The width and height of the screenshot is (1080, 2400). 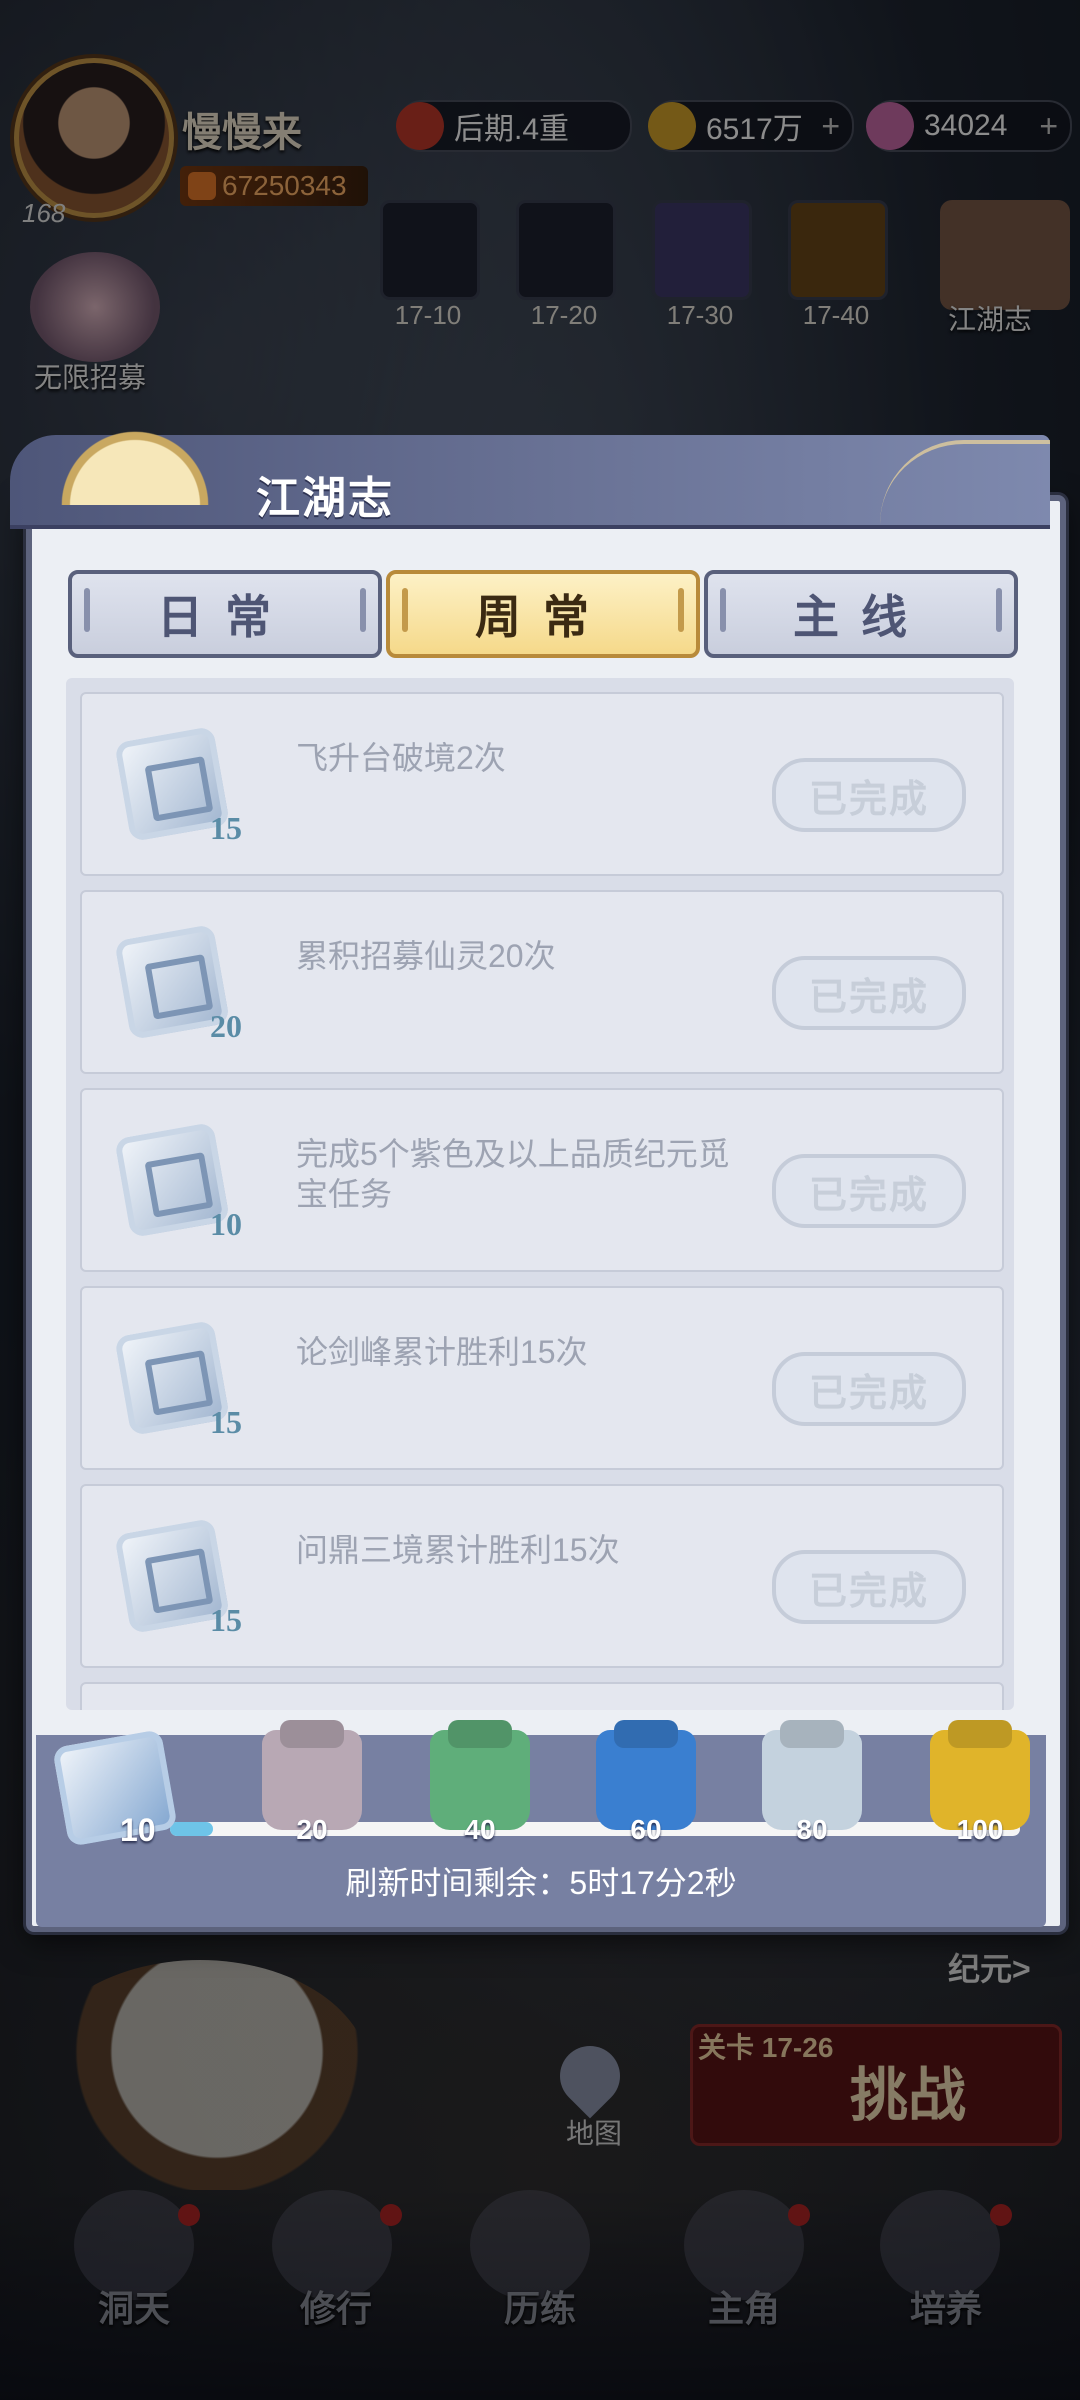 What do you see at coordinates (191, 1829) in the screenshot?
I see `progress-fill` at bounding box center [191, 1829].